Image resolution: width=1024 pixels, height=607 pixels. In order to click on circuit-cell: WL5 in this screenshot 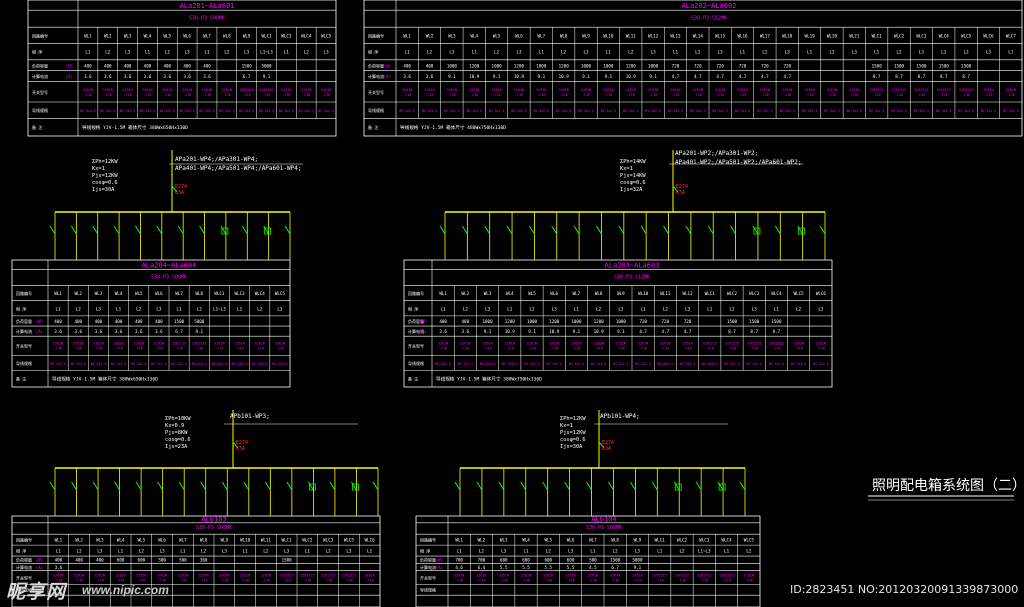, I will do `click(139, 293)`.